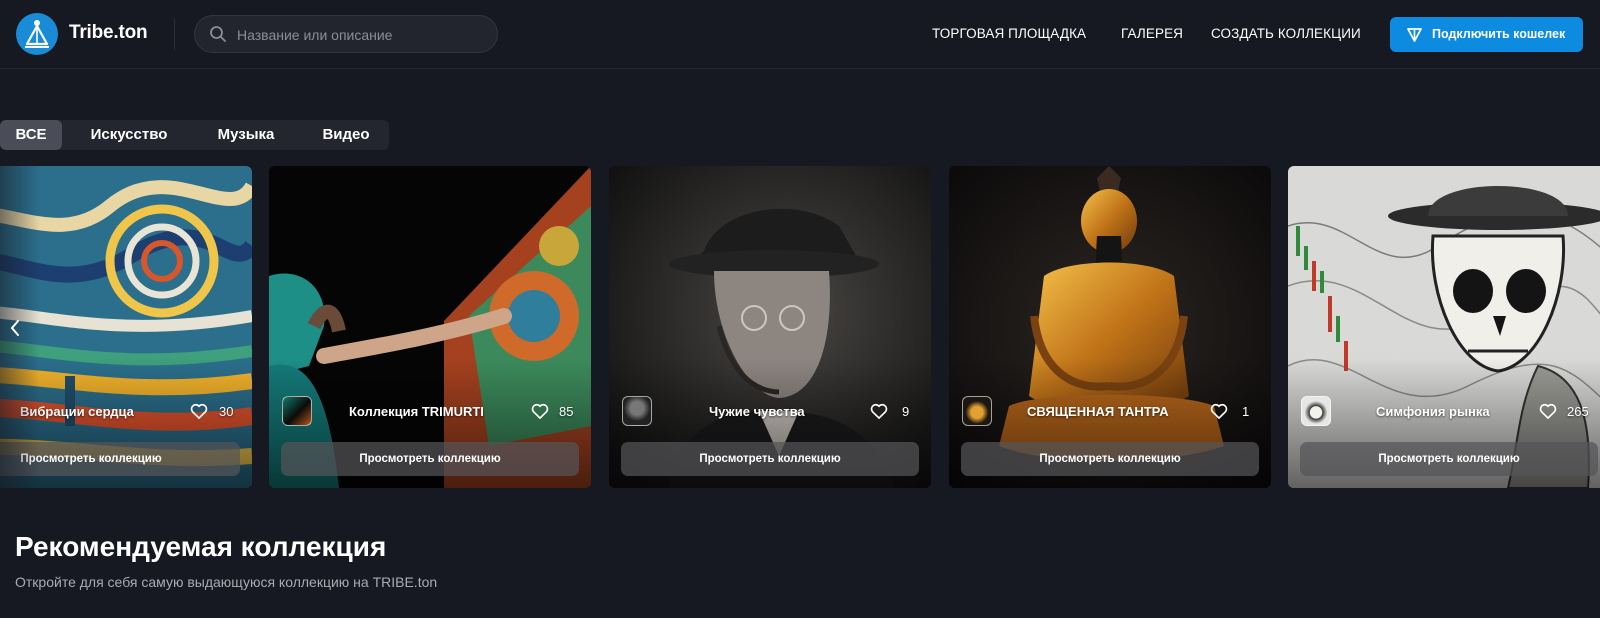 The image size is (1600, 618). Describe the element at coordinates (108, 33) in the screenshot. I see `logo-text: Tribe.ton` at that location.